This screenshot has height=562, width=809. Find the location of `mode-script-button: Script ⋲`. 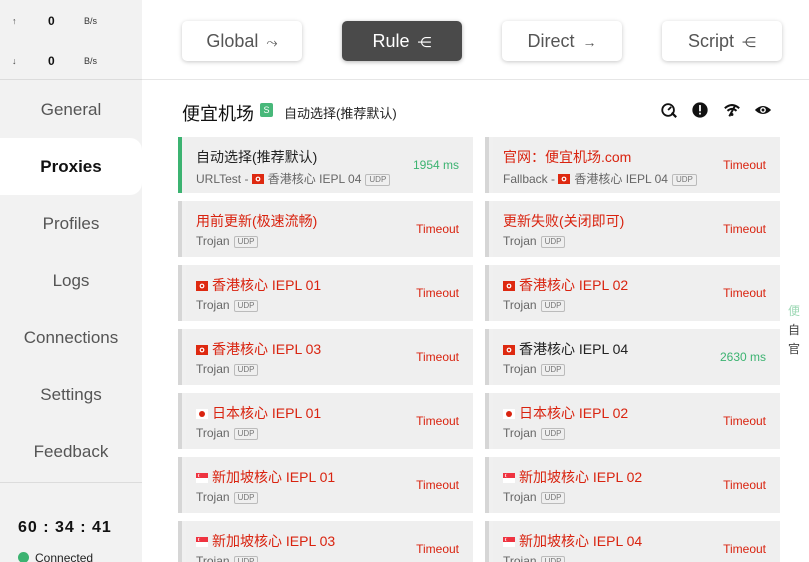

mode-script-button: Script ⋲ is located at coordinates (722, 41).